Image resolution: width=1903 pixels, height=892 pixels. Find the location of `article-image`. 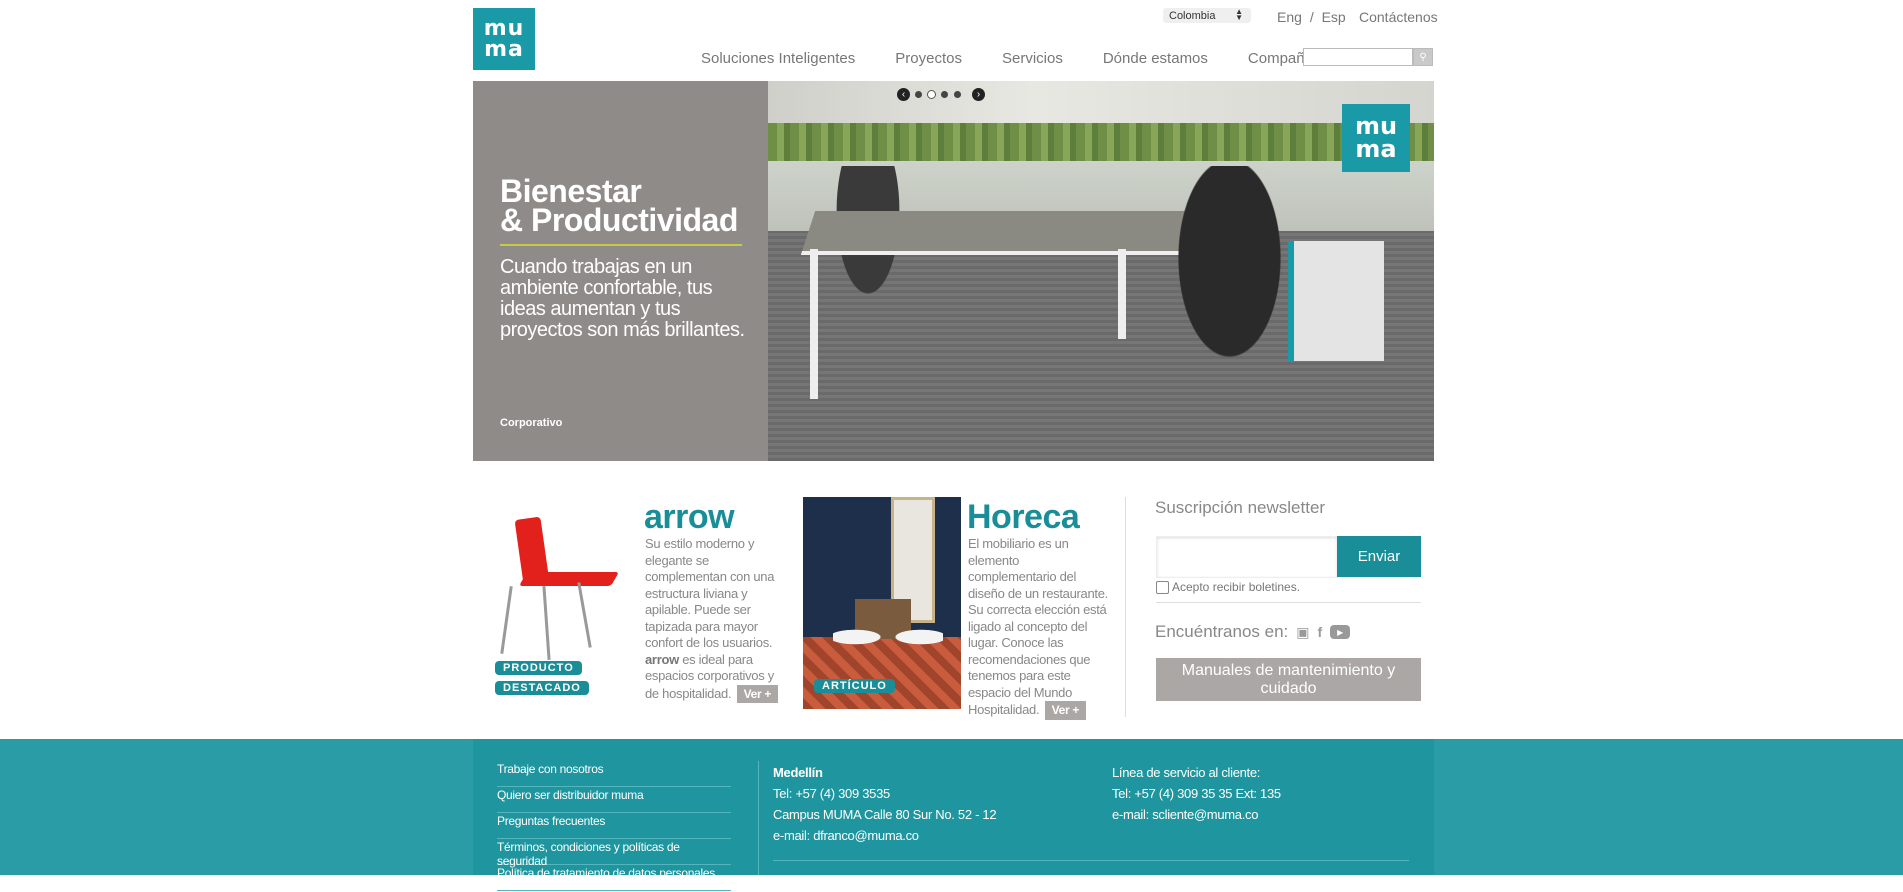

article-image is located at coordinates (882, 603).